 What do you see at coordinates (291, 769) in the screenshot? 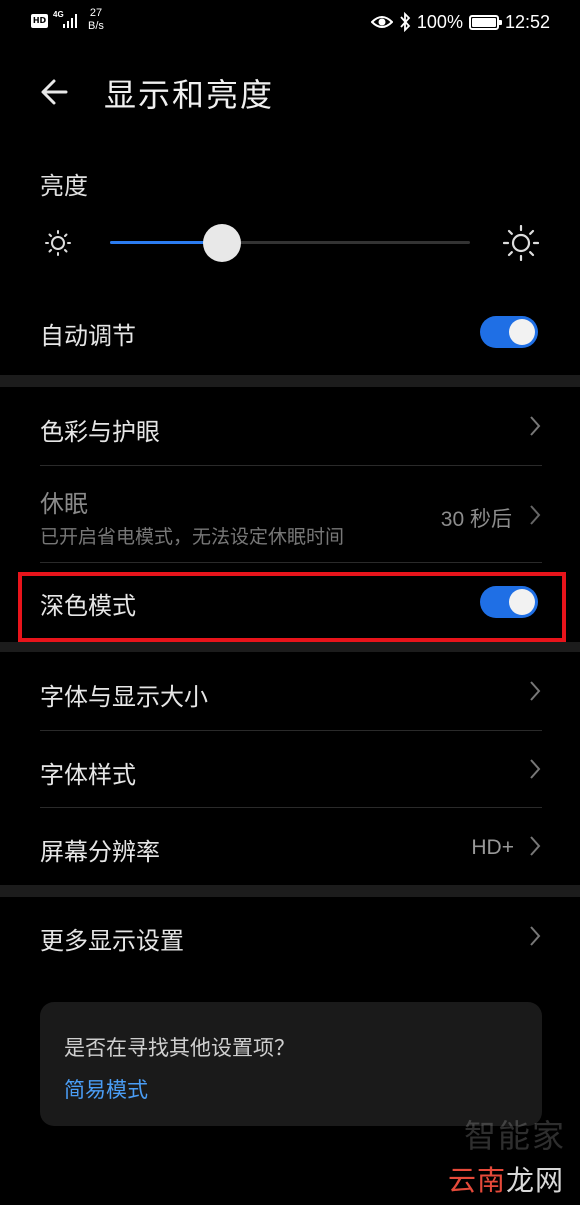
I see `font-style-row: 字体样式` at bounding box center [291, 769].